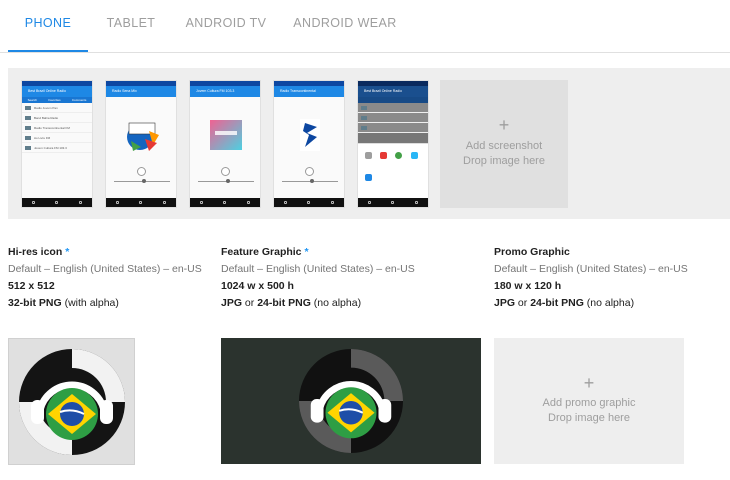 The image size is (730, 480). I want to click on format-label: 32-bit PNG (with alpha), so click(63, 303).